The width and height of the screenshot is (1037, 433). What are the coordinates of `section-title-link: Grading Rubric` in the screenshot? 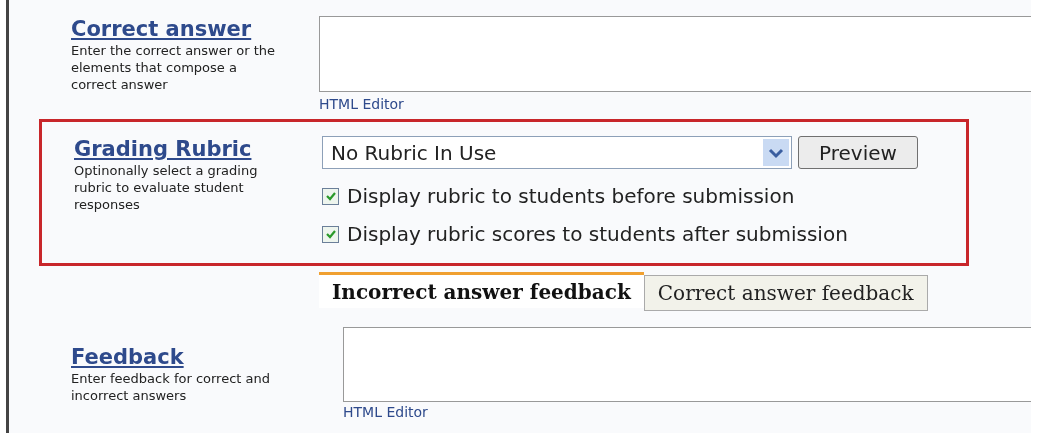 It's located at (163, 149).